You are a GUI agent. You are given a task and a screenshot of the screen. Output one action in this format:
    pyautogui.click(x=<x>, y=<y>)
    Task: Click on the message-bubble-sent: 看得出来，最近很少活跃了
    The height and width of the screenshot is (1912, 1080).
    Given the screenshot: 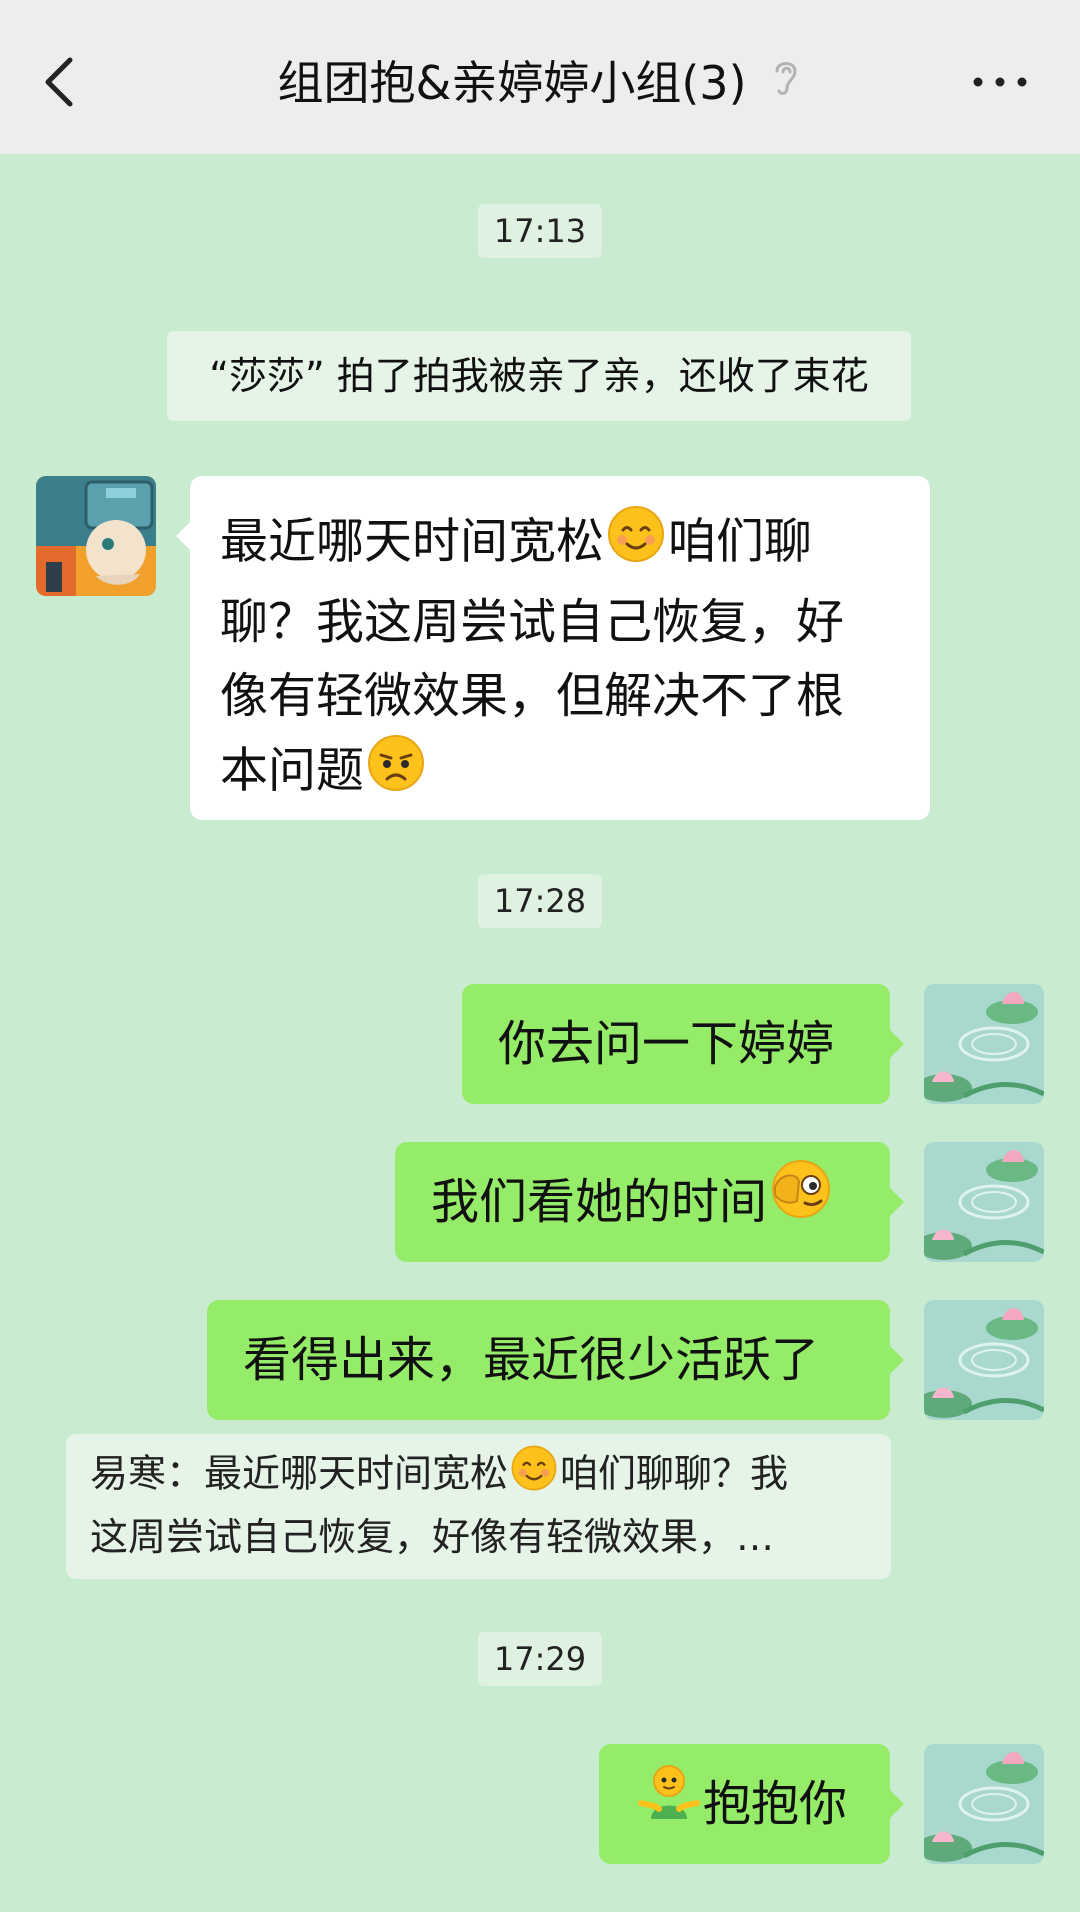 What is the action you would take?
    pyautogui.click(x=555, y=1360)
    